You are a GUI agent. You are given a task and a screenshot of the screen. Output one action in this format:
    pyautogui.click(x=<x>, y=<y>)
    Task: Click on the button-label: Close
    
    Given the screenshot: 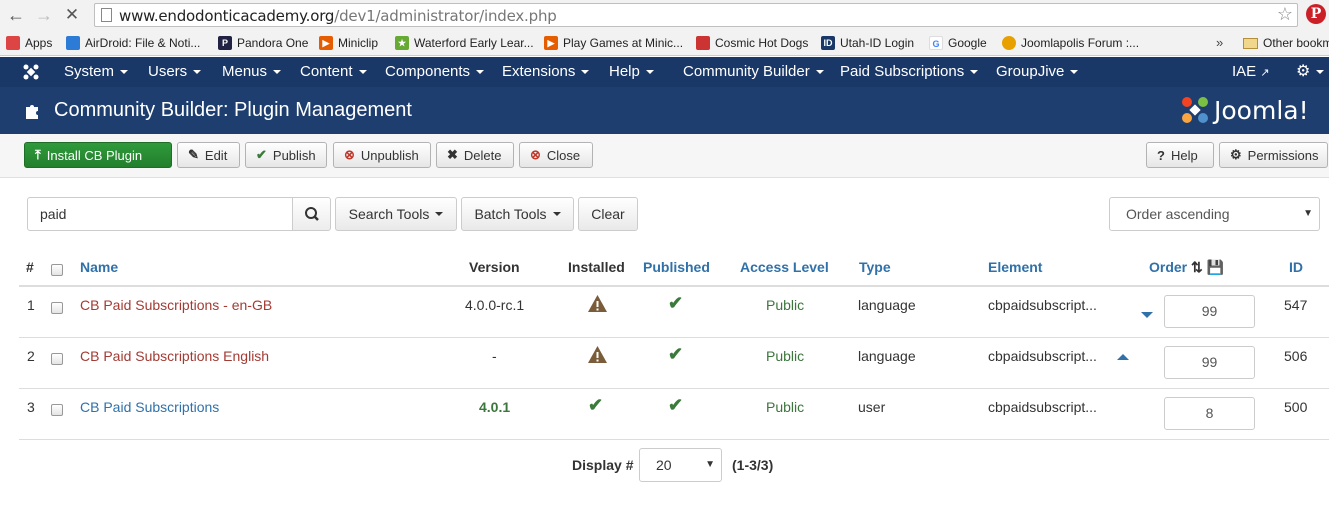 What is the action you would take?
    pyautogui.click(x=563, y=155)
    